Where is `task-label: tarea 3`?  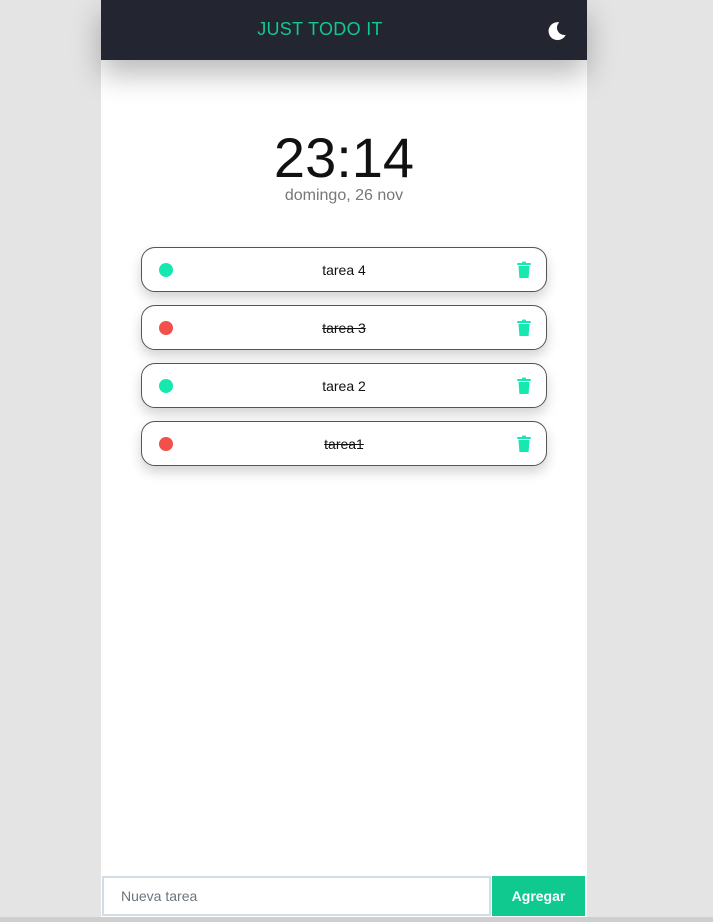 task-label: tarea 3 is located at coordinates (344, 328).